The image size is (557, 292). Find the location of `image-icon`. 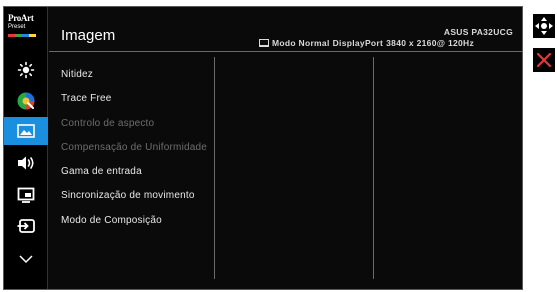

image-icon is located at coordinates (26, 131).